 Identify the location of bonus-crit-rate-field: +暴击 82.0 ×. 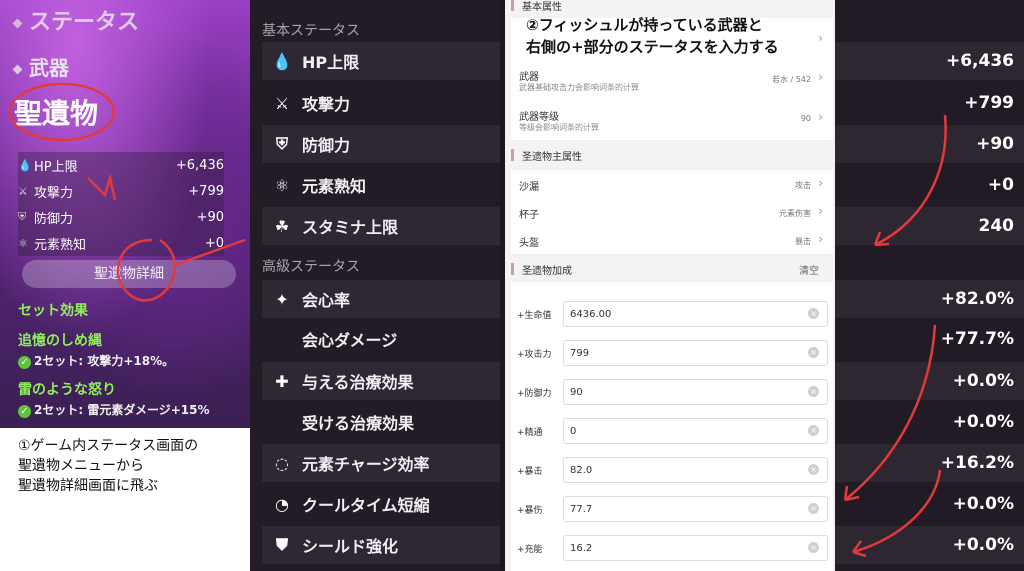
(672, 471).